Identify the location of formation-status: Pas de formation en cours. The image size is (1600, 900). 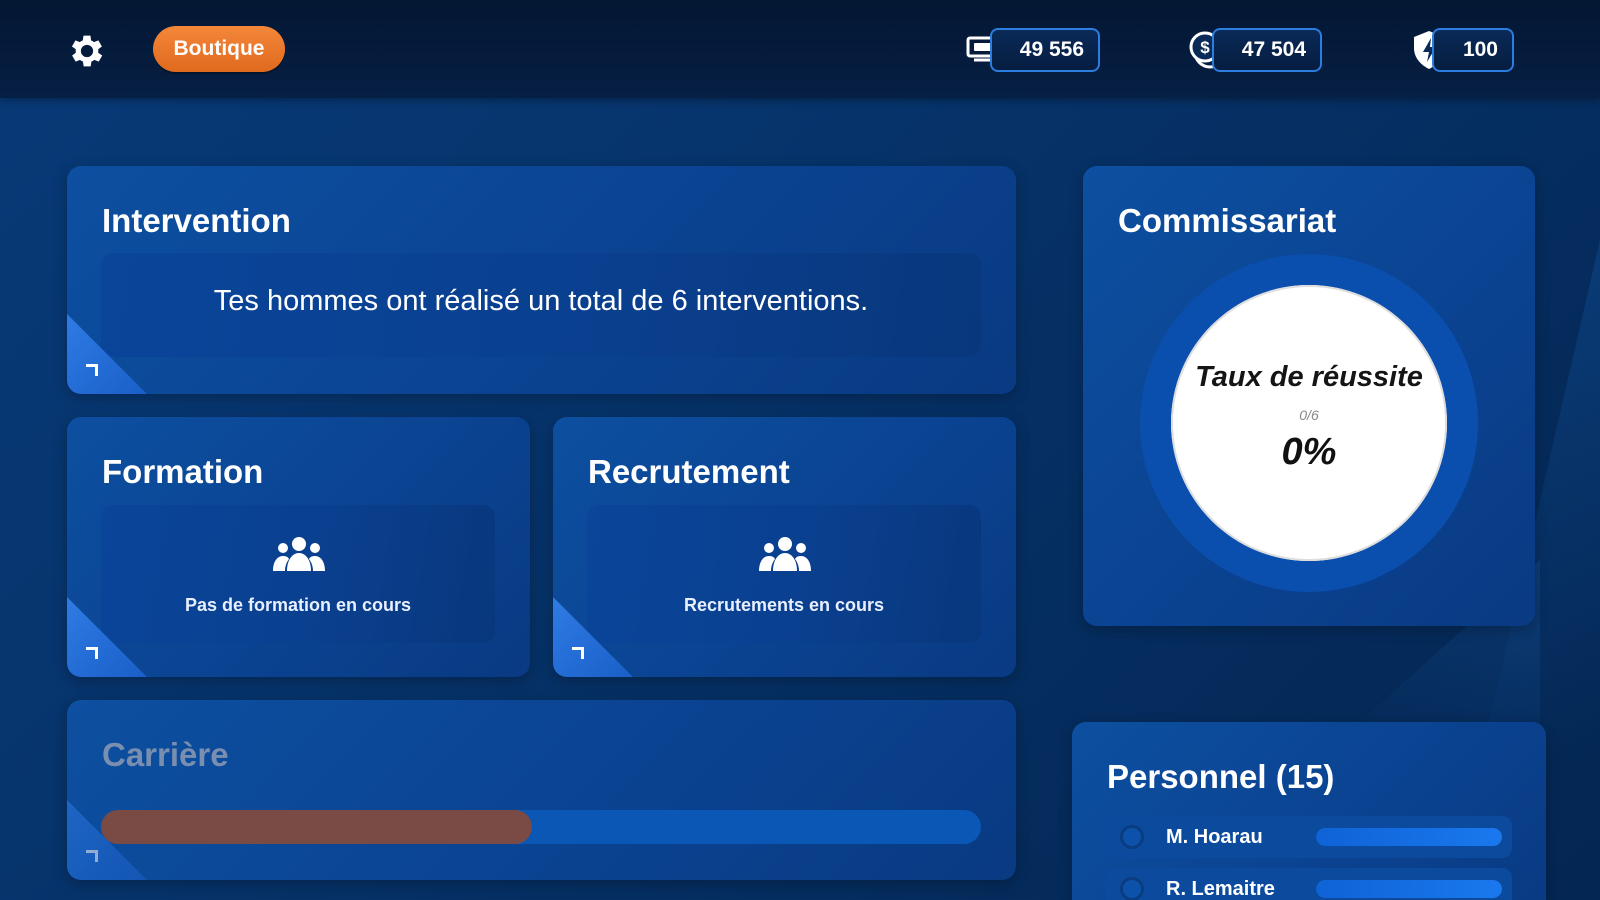
(298, 605).